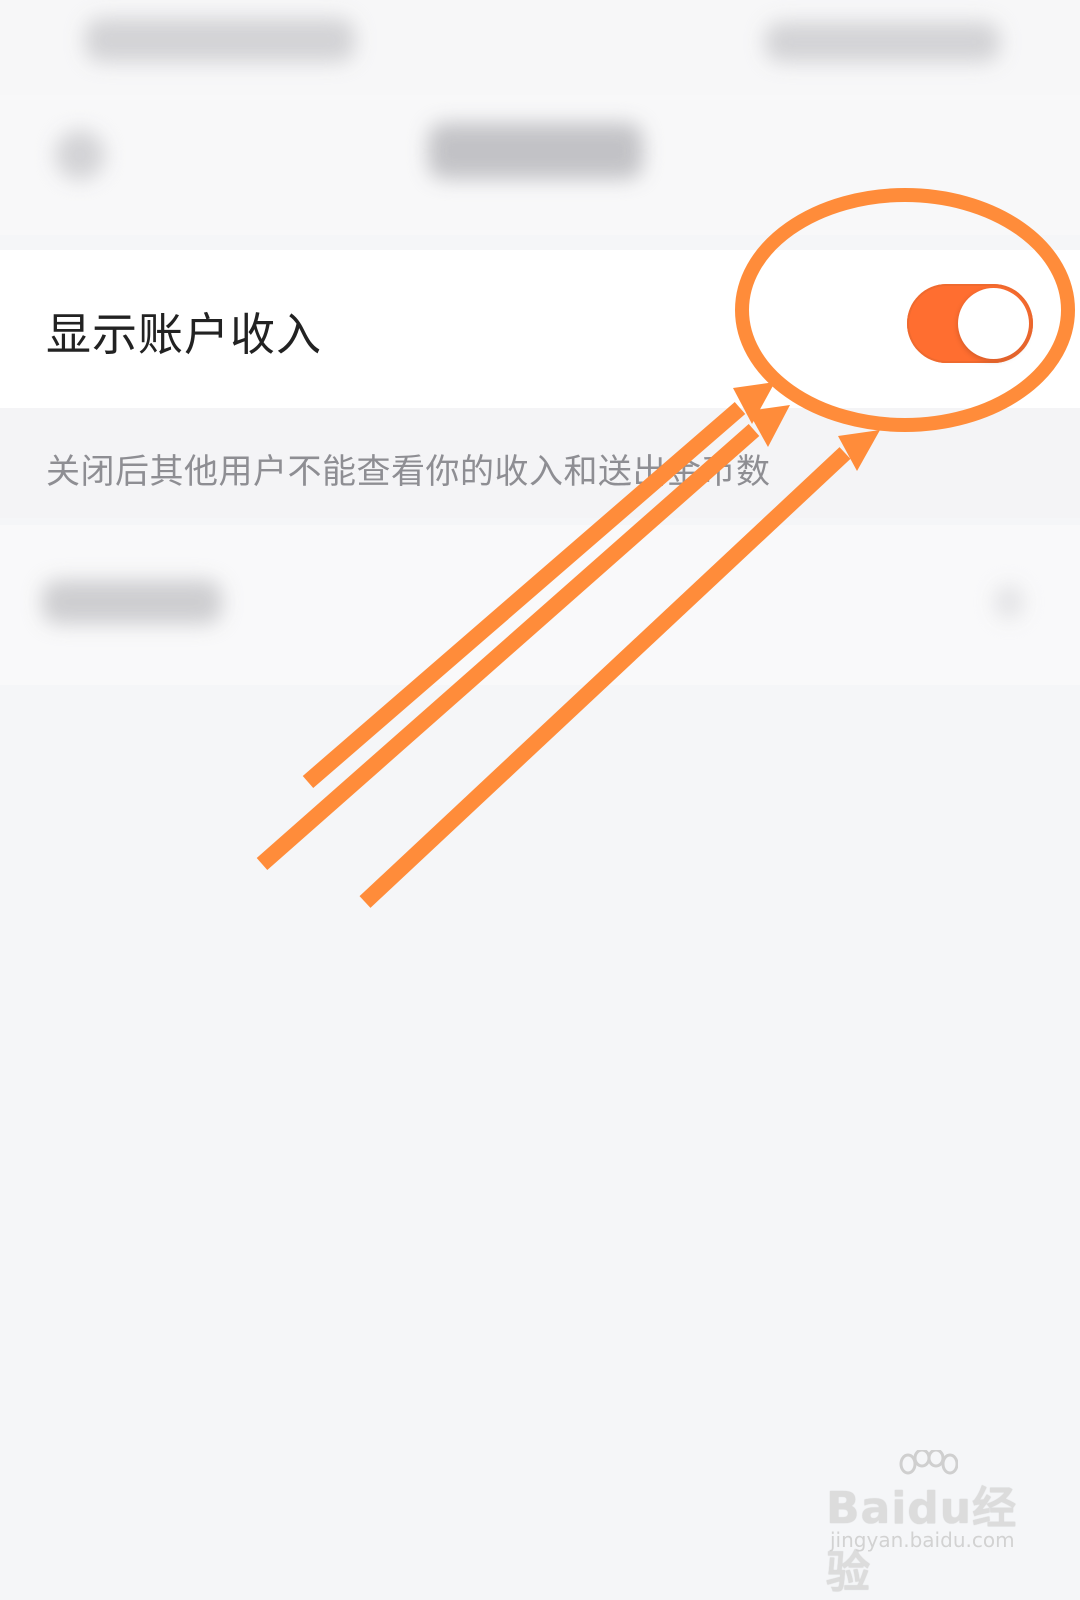 Image resolution: width=1080 pixels, height=1600 pixels. Describe the element at coordinates (184, 334) in the screenshot. I see `setting-label-show-income: 显示账户收入` at that location.